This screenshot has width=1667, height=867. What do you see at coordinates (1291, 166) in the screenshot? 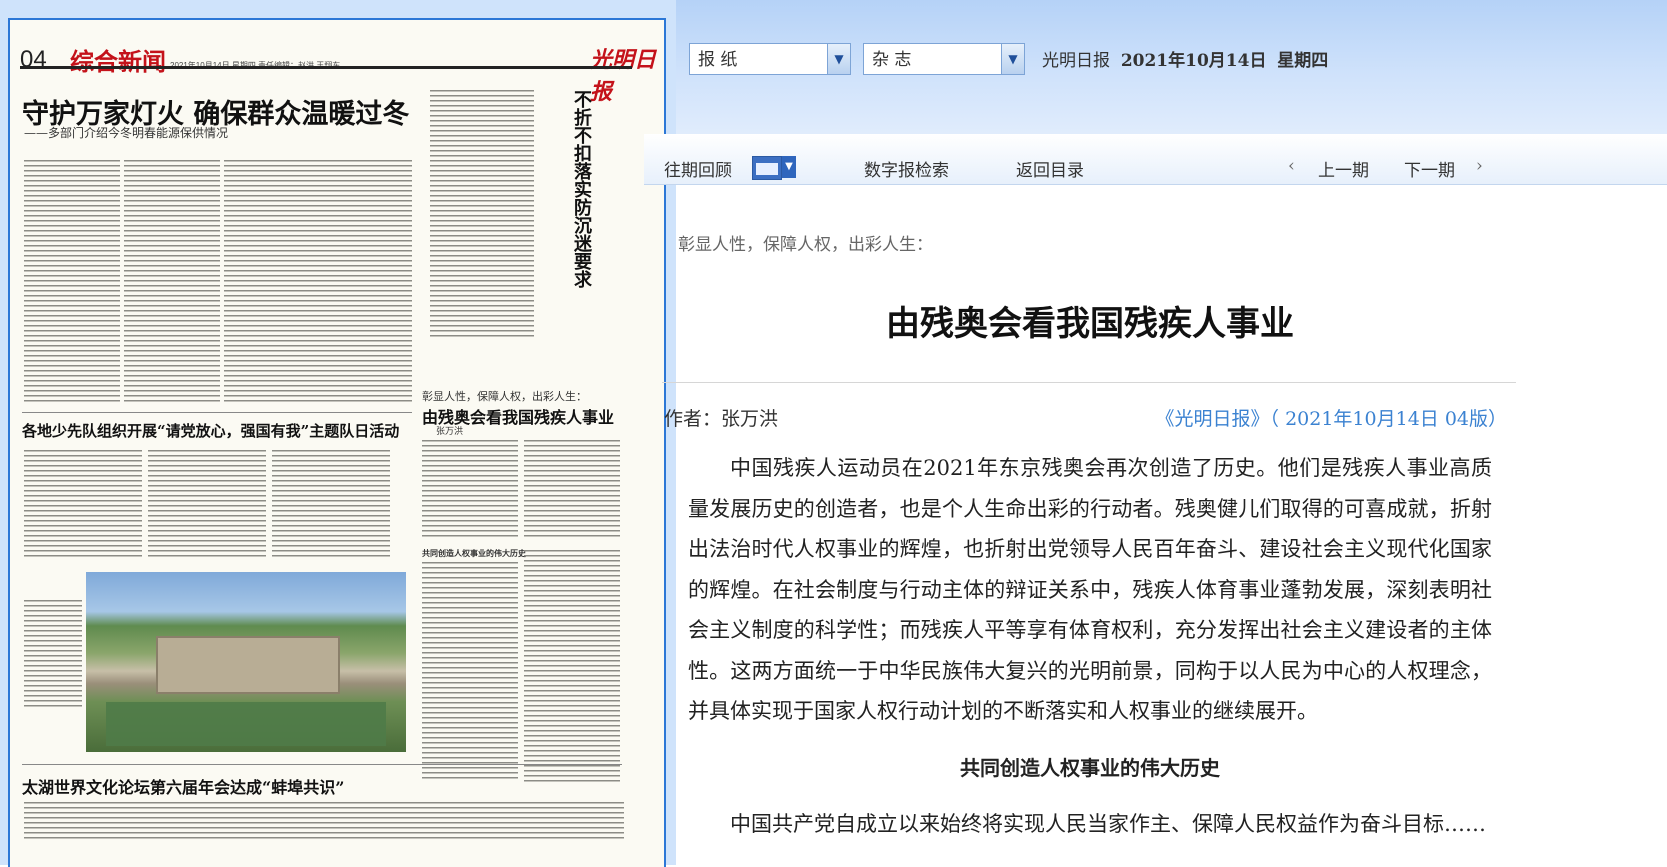
I see `chevron-left-icon: ‹` at bounding box center [1291, 166].